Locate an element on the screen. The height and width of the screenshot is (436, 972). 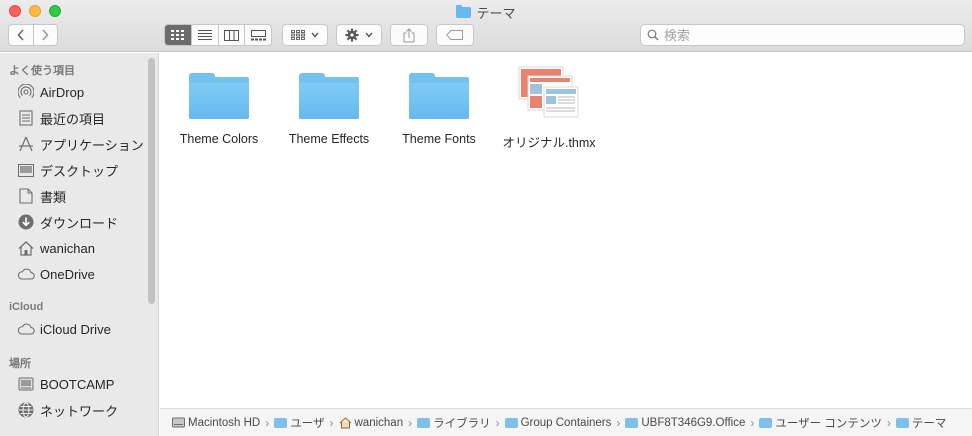
path-label: ユーザ is located at coordinates (307, 423).